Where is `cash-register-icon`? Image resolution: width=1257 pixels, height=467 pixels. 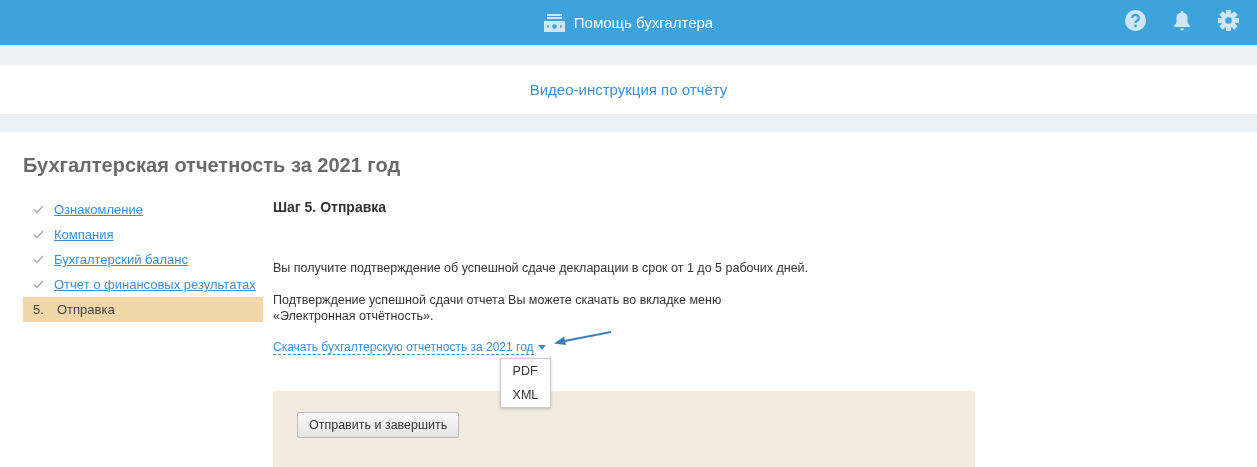 cash-register-icon is located at coordinates (554, 22).